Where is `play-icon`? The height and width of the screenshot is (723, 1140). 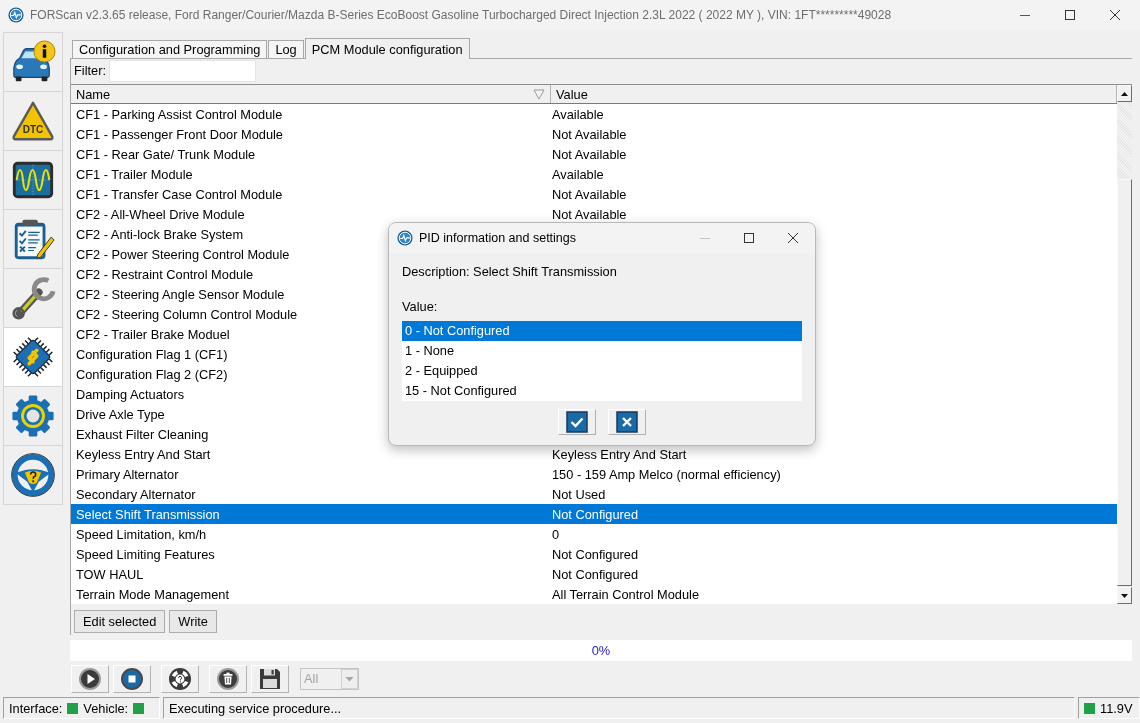
play-icon is located at coordinates (90, 678).